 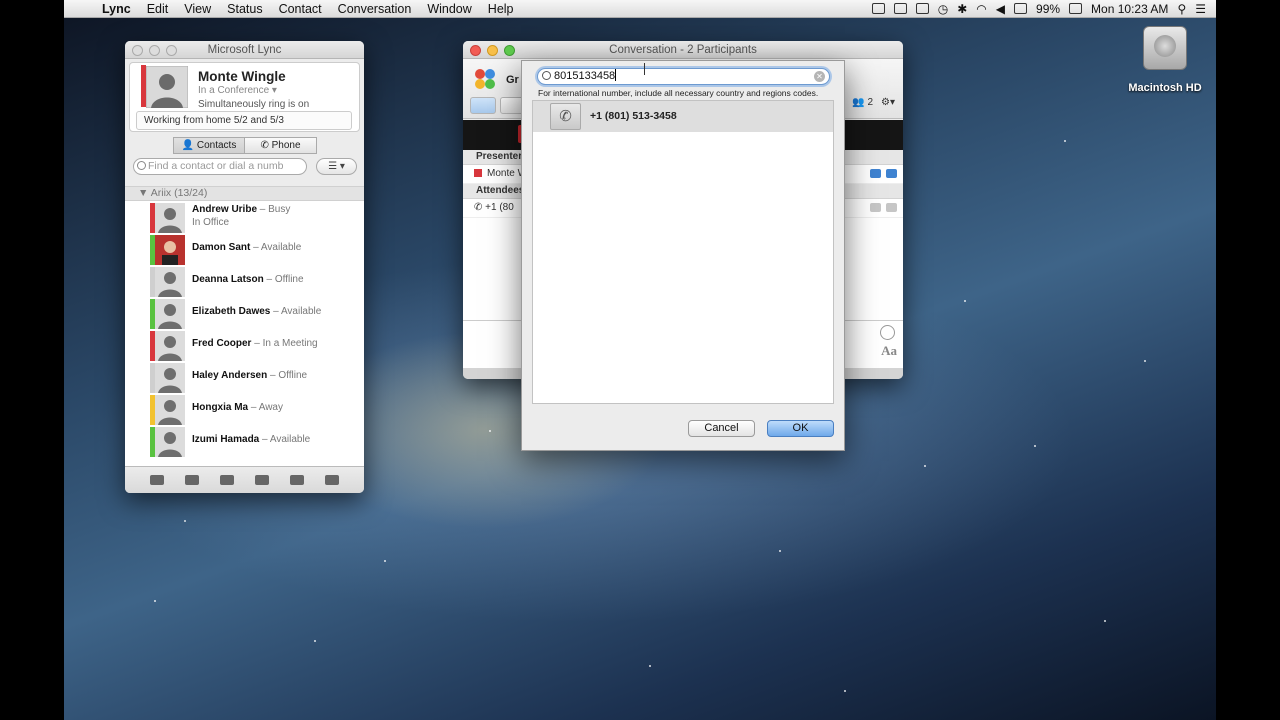 What do you see at coordinates (478, 173) in the screenshot?
I see `presence-indicator` at bounding box center [478, 173].